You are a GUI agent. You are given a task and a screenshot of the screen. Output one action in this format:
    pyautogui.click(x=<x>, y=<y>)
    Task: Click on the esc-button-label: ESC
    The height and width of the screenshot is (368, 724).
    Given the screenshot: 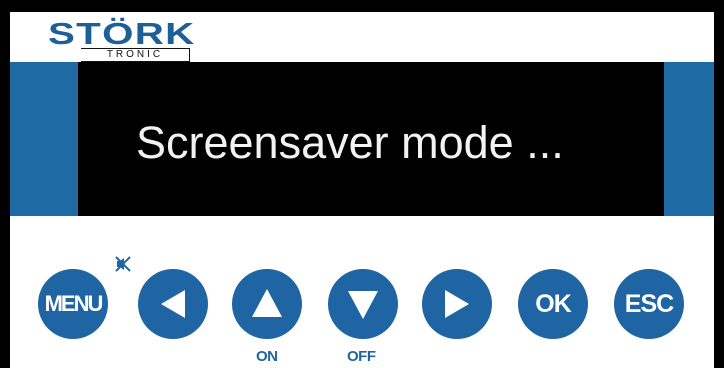 What is the action you would take?
    pyautogui.click(x=649, y=303)
    